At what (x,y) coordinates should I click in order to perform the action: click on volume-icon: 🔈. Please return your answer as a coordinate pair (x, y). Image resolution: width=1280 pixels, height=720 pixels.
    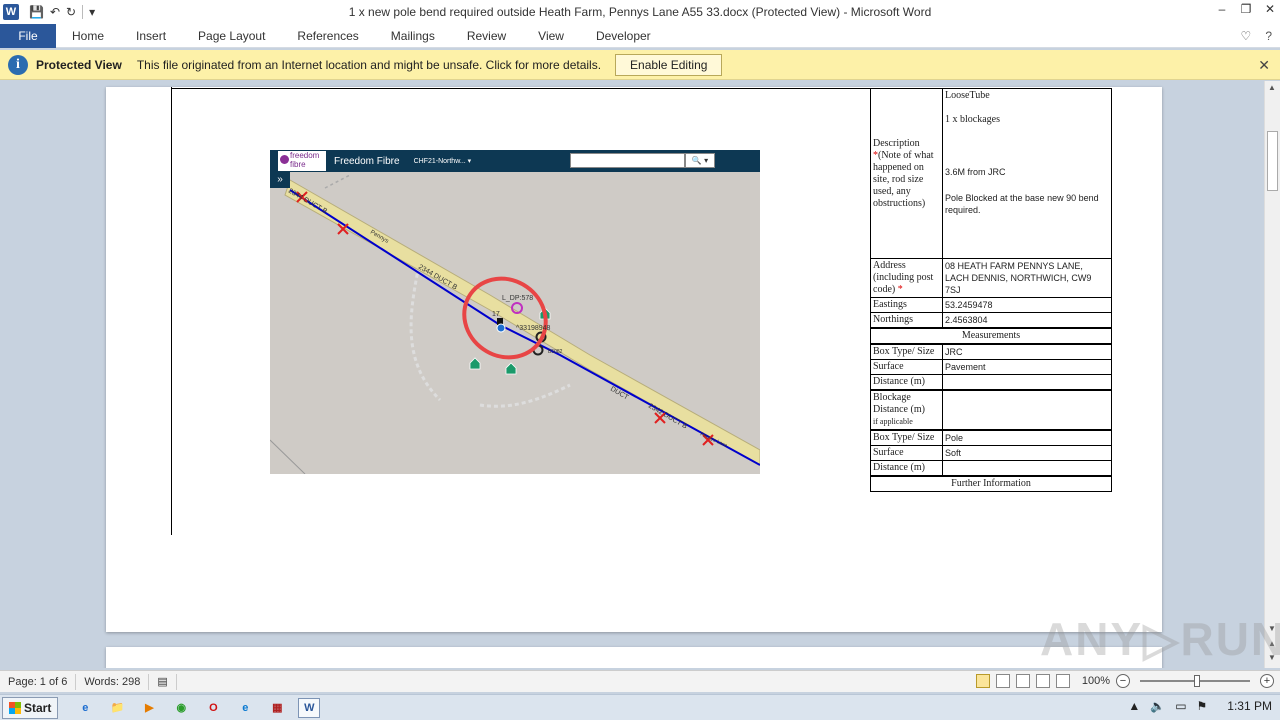
    Looking at the image, I should click on (1157, 706).